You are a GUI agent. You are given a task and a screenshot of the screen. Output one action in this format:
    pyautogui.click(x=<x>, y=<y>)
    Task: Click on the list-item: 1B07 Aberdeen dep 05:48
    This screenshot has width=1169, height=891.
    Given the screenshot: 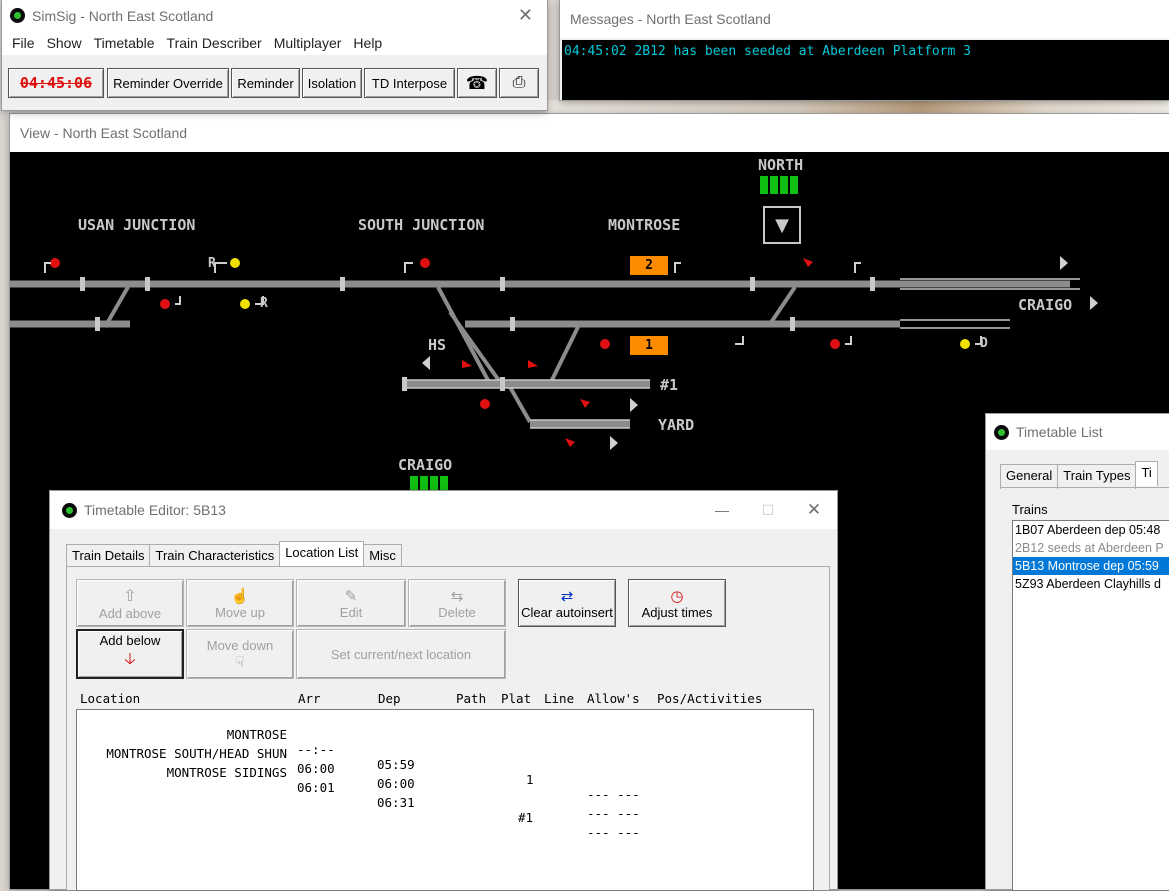 What is the action you would take?
    pyautogui.click(x=1091, y=530)
    